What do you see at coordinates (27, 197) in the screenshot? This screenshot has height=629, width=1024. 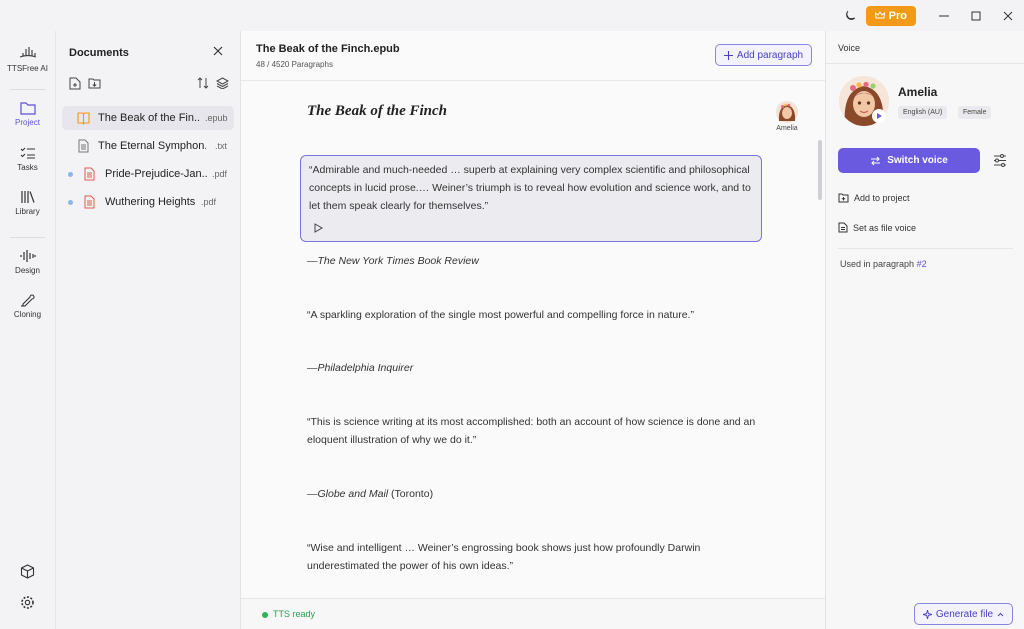 I see `library-icon` at bounding box center [27, 197].